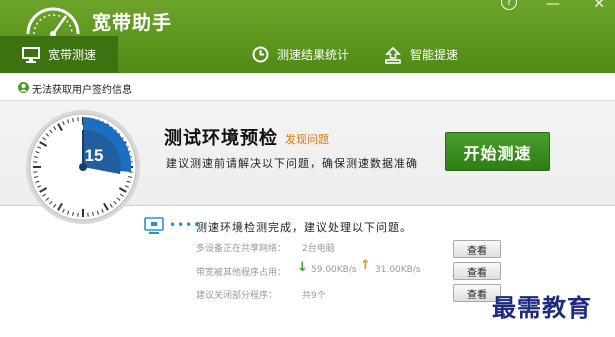 The height and width of the screenshot is (337, 615). What do you see at coordinates (260, 54) in the screenshot?
I see `clock-icon` at bounding box center [260, 54].